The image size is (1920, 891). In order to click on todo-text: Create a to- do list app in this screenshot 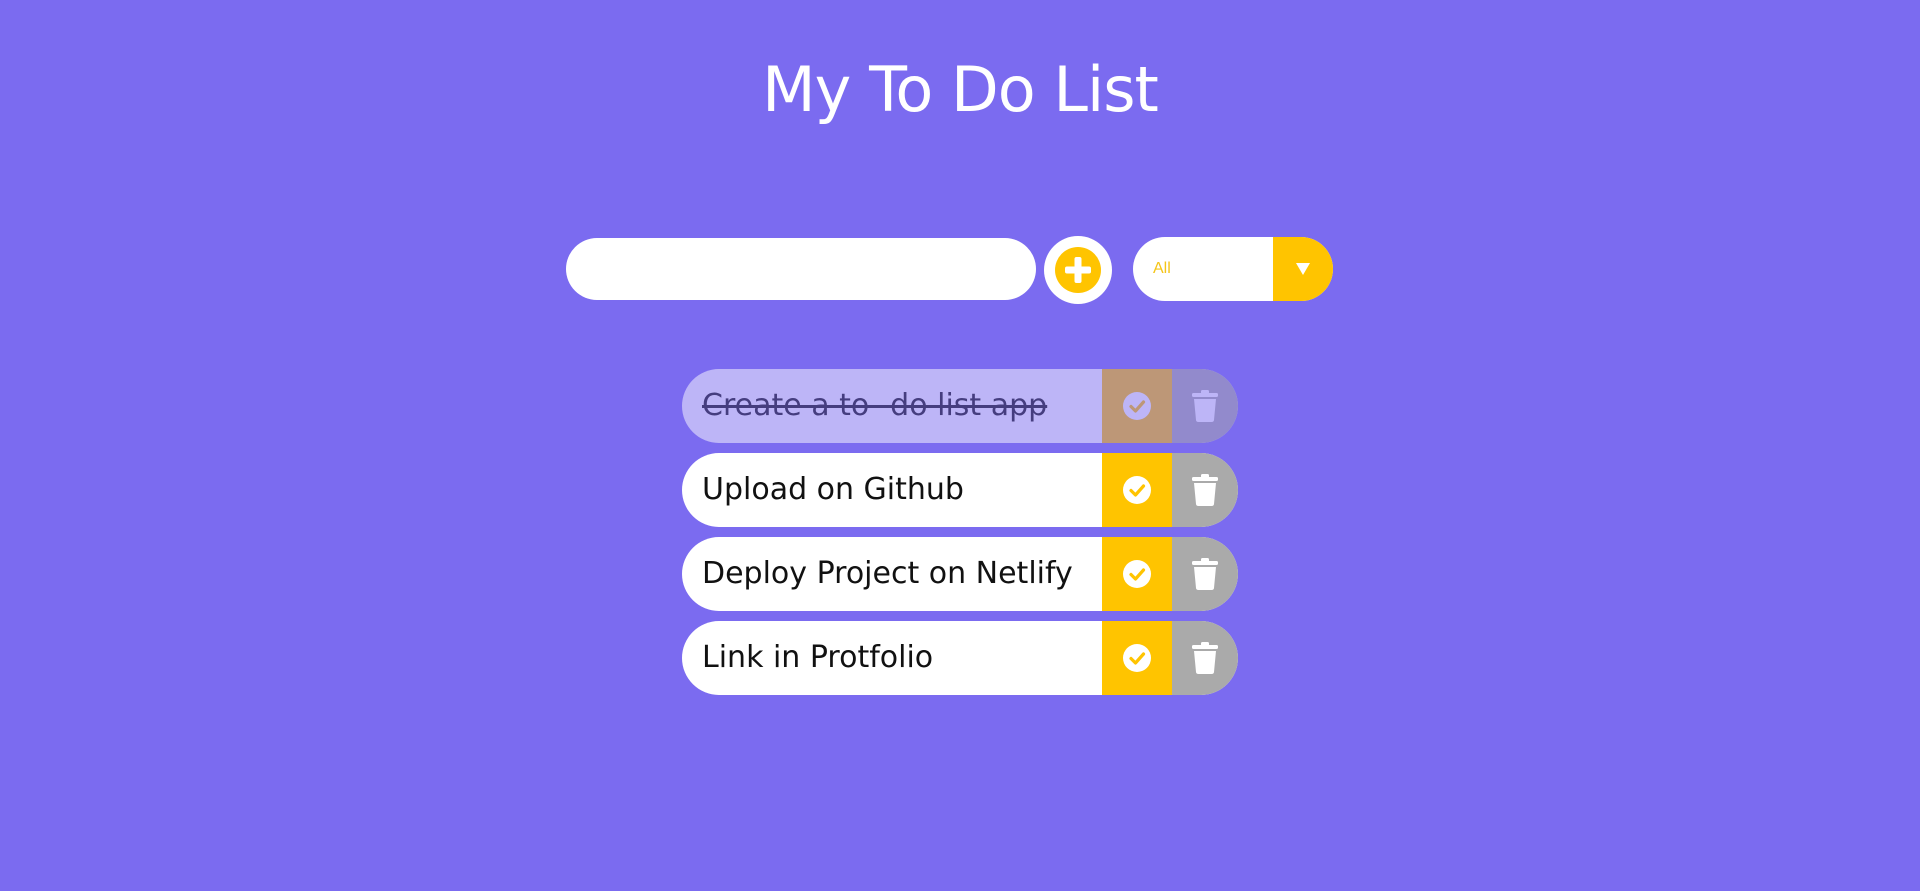, I will do `click(875, 405)`.